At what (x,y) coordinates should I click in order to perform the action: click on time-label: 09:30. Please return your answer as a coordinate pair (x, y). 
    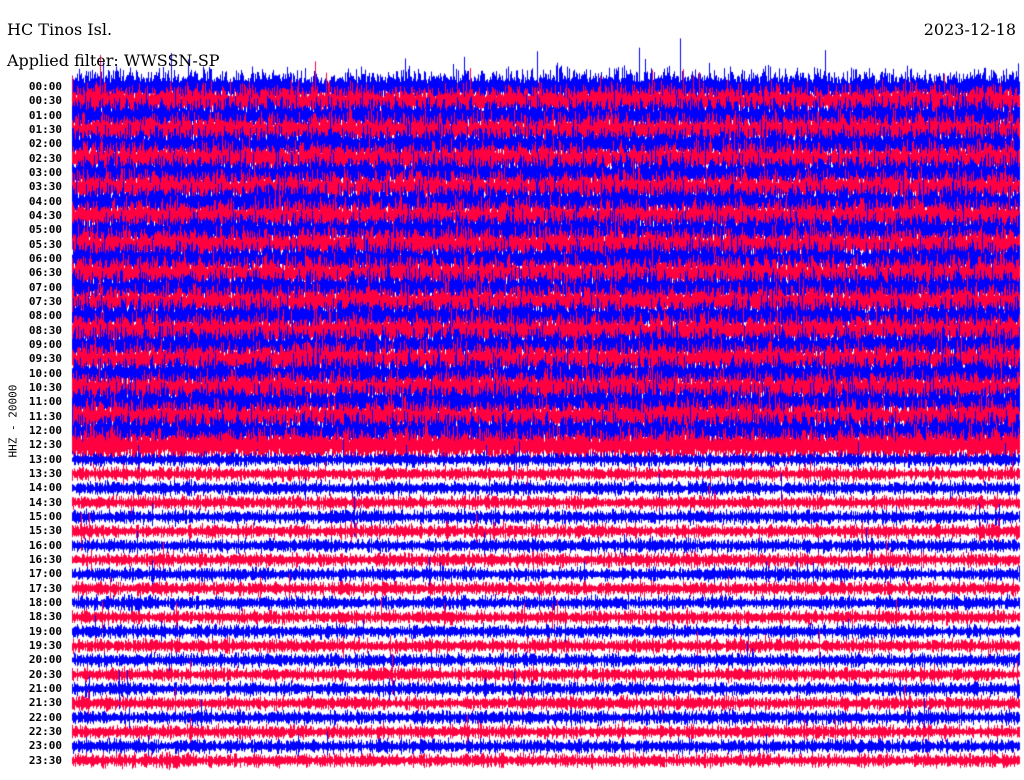
    Looking at the image, I should click on (45, 359).